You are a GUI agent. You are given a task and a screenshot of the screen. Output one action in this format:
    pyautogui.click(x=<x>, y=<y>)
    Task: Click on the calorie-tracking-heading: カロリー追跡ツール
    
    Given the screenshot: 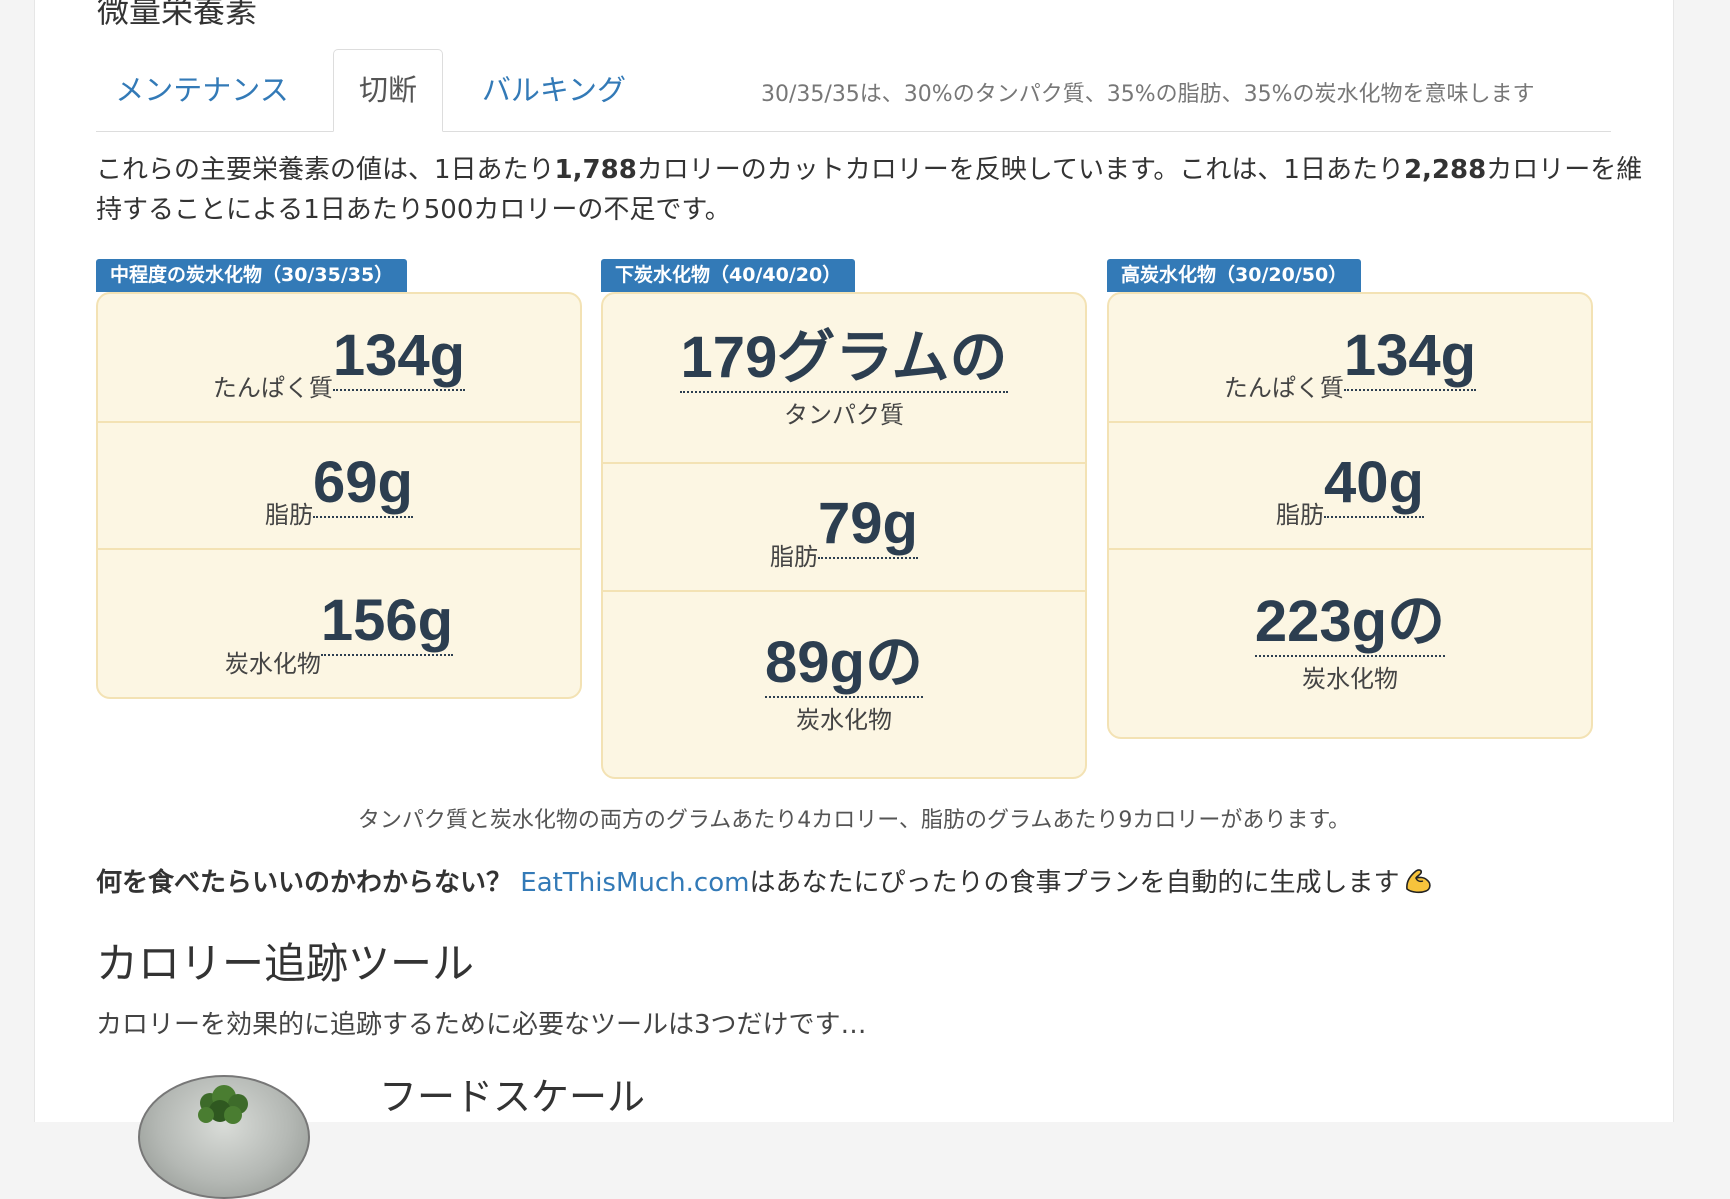 What is the action you would take?
    pyautogui.click(x=285, y=963)
    